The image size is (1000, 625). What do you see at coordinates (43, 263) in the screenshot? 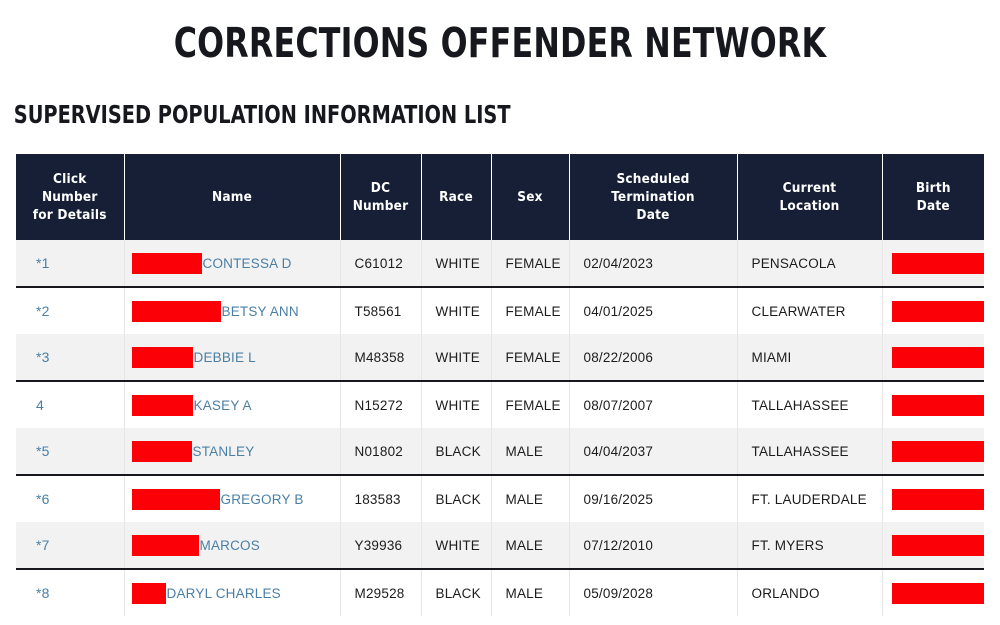
I see `offender-detail-link: *1` at bounding box center [43, 263].